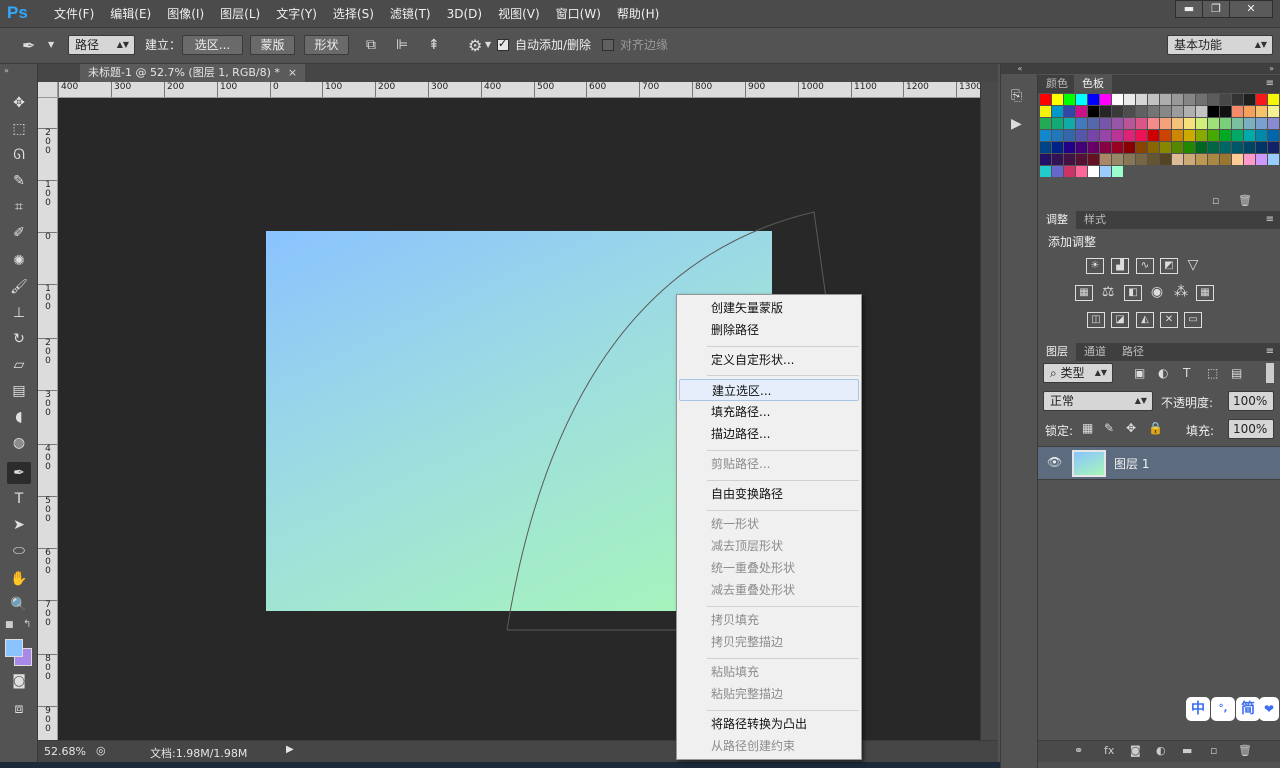 The width and height of the screenshot is (1280, 768). I want to click on curves-icon: ∿, so click(1145, 266).